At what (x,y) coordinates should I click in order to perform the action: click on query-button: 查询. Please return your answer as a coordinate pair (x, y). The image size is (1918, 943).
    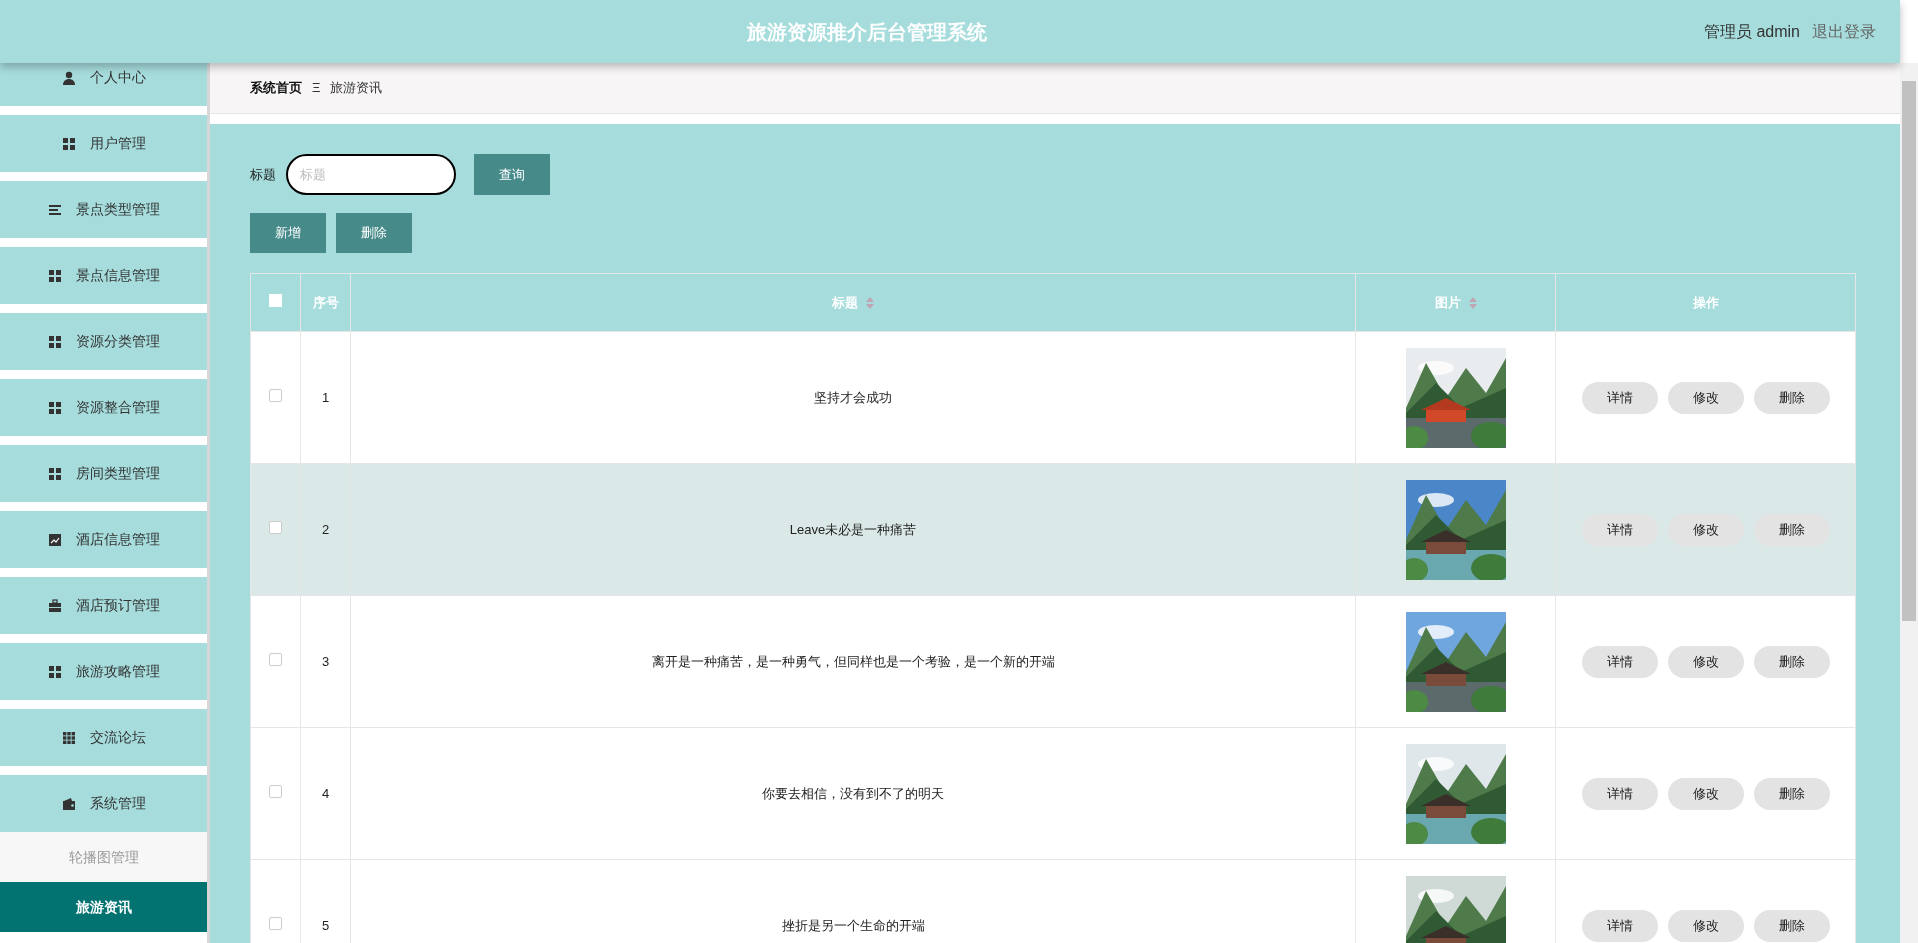
    Looking at the image, I should click on (512, 174).